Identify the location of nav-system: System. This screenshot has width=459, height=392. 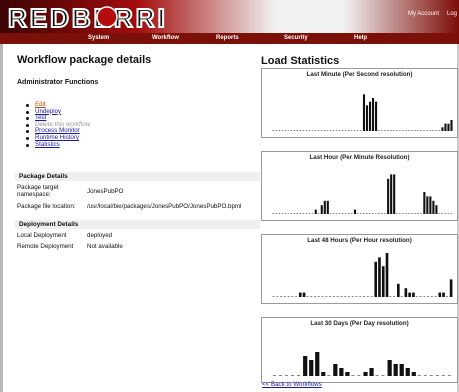
(98, 38).